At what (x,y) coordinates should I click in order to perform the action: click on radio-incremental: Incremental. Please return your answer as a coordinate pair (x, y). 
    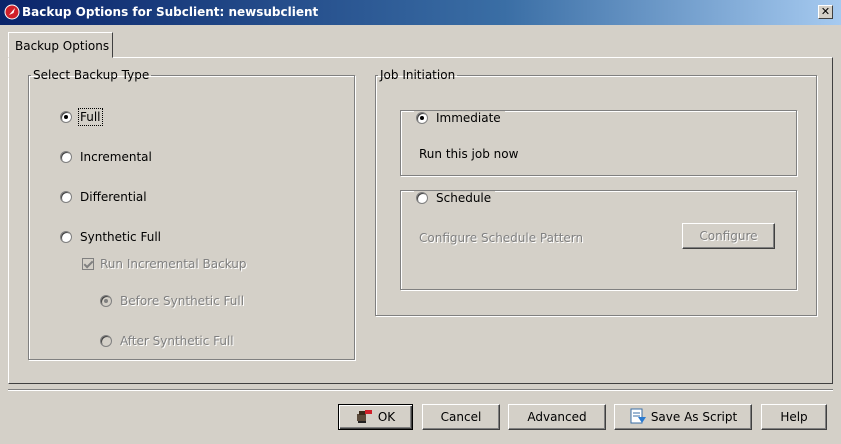
    Looking at the image, I should click on (106, 157).